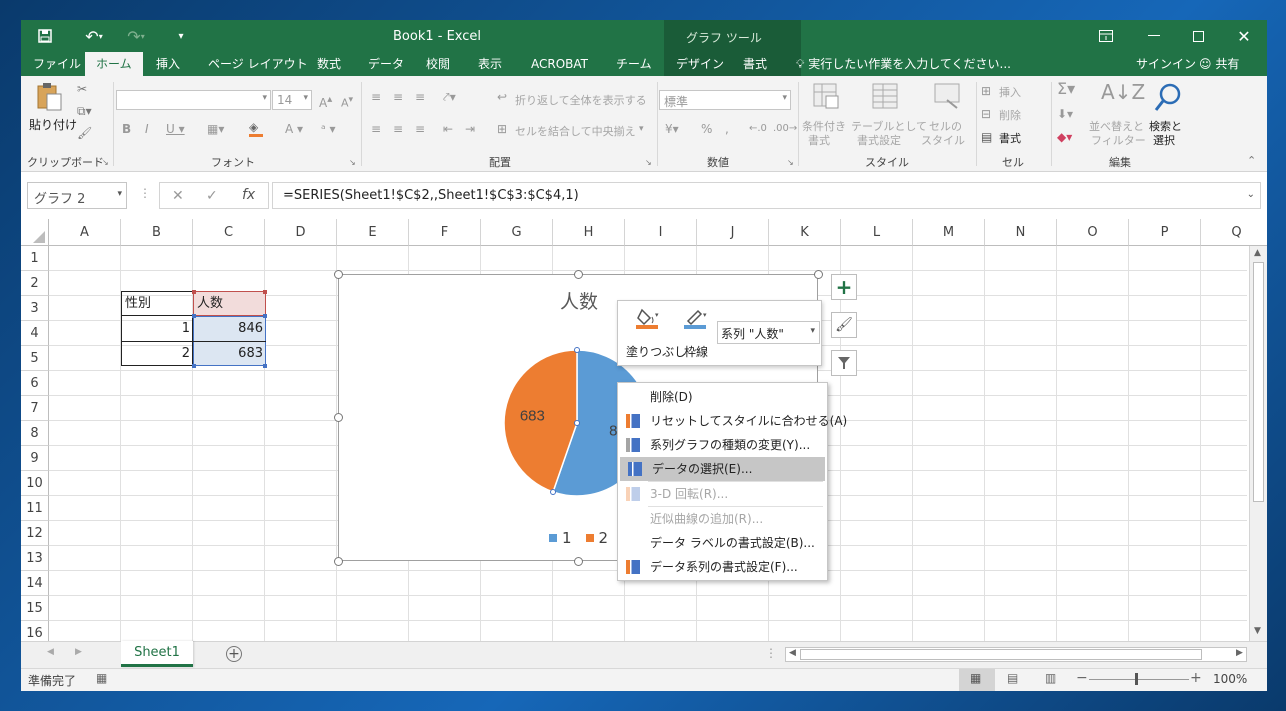 The height and width of the screenshot is (711, 1286). What do you see at coordinates (1230, 679) in the screenshot?
I see `zoom-level: 100%` at bounding box center [1230, 679].